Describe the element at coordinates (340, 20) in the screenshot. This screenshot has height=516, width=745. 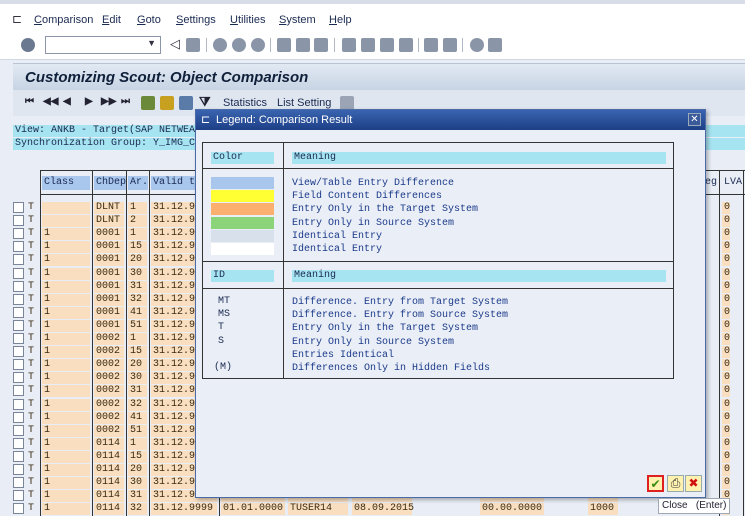
I see `menu-help: Help` at that location.